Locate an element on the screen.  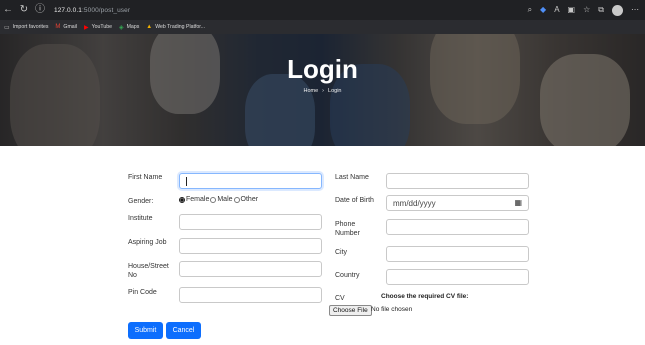
breadcrumb-home: Home is located at coordinates (311, 91).